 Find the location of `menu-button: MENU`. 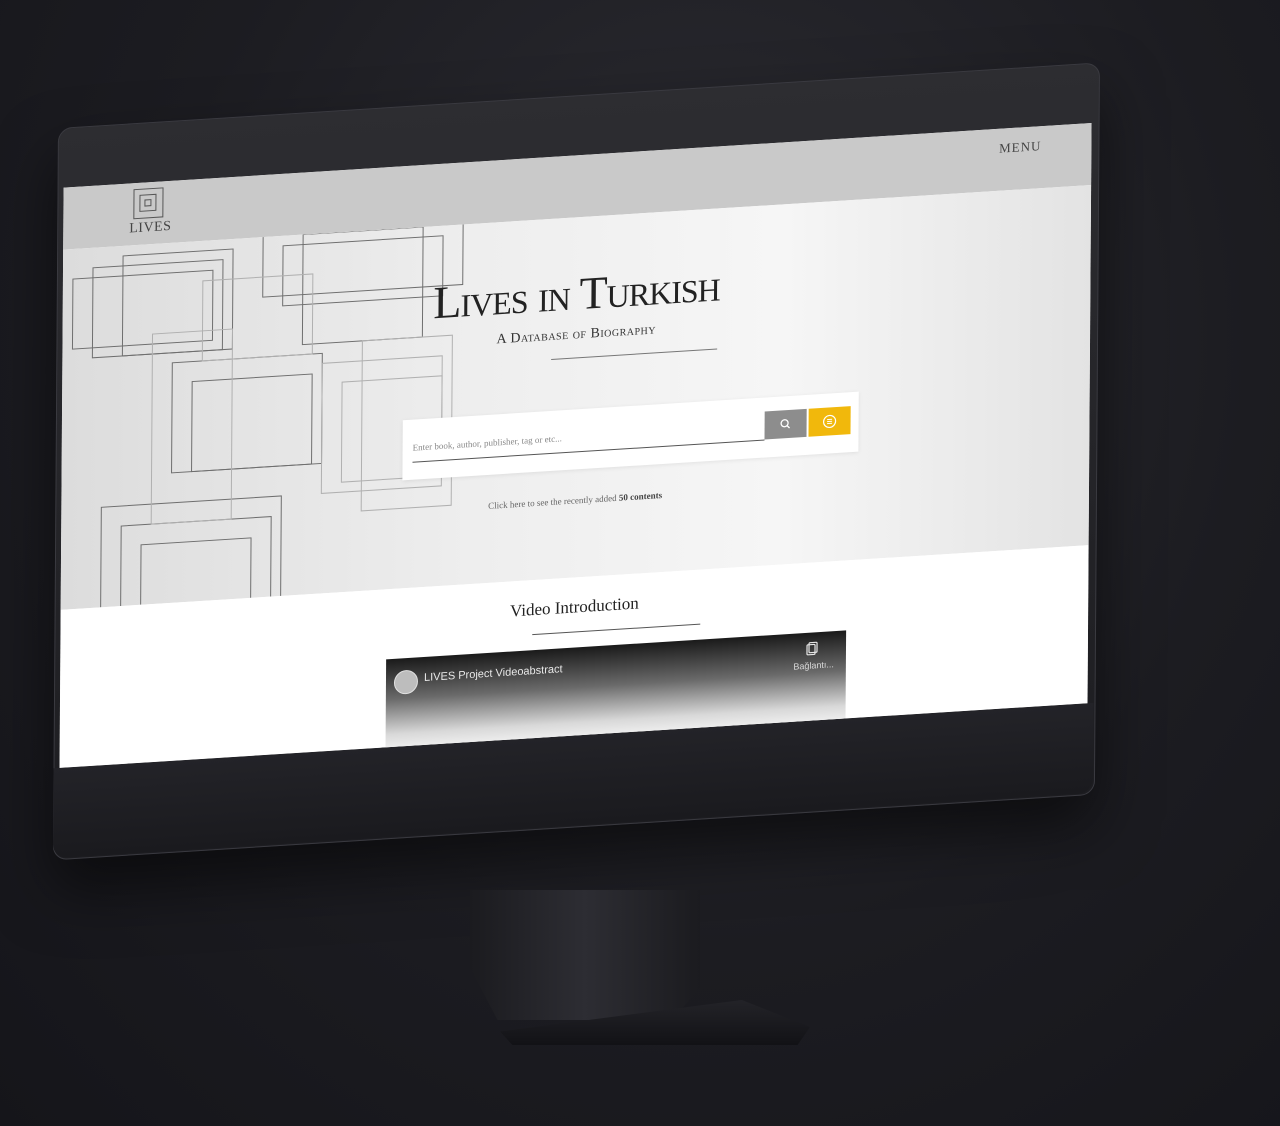

menu-button: MENU is located at coordinates (1020, 147).